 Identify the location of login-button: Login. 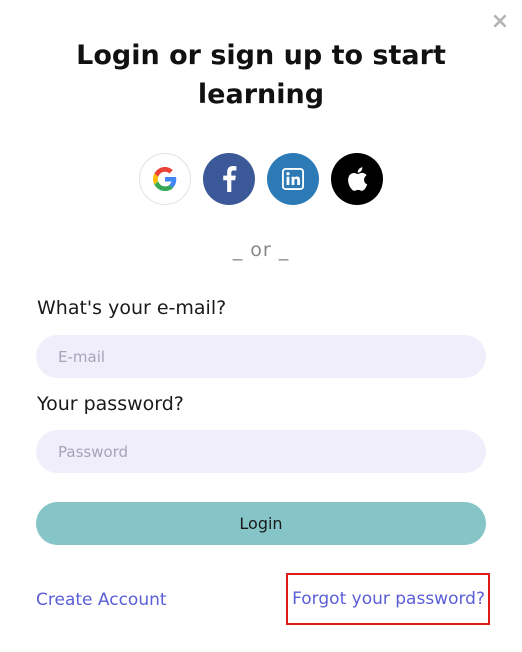
(261, 523).